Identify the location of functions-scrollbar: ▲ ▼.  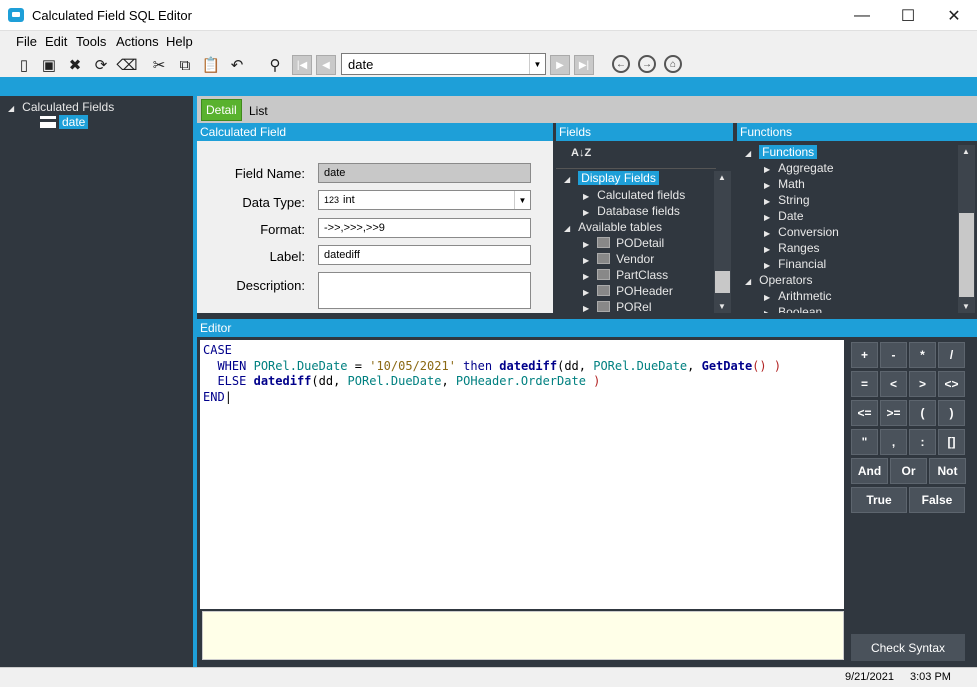
(966, 229).